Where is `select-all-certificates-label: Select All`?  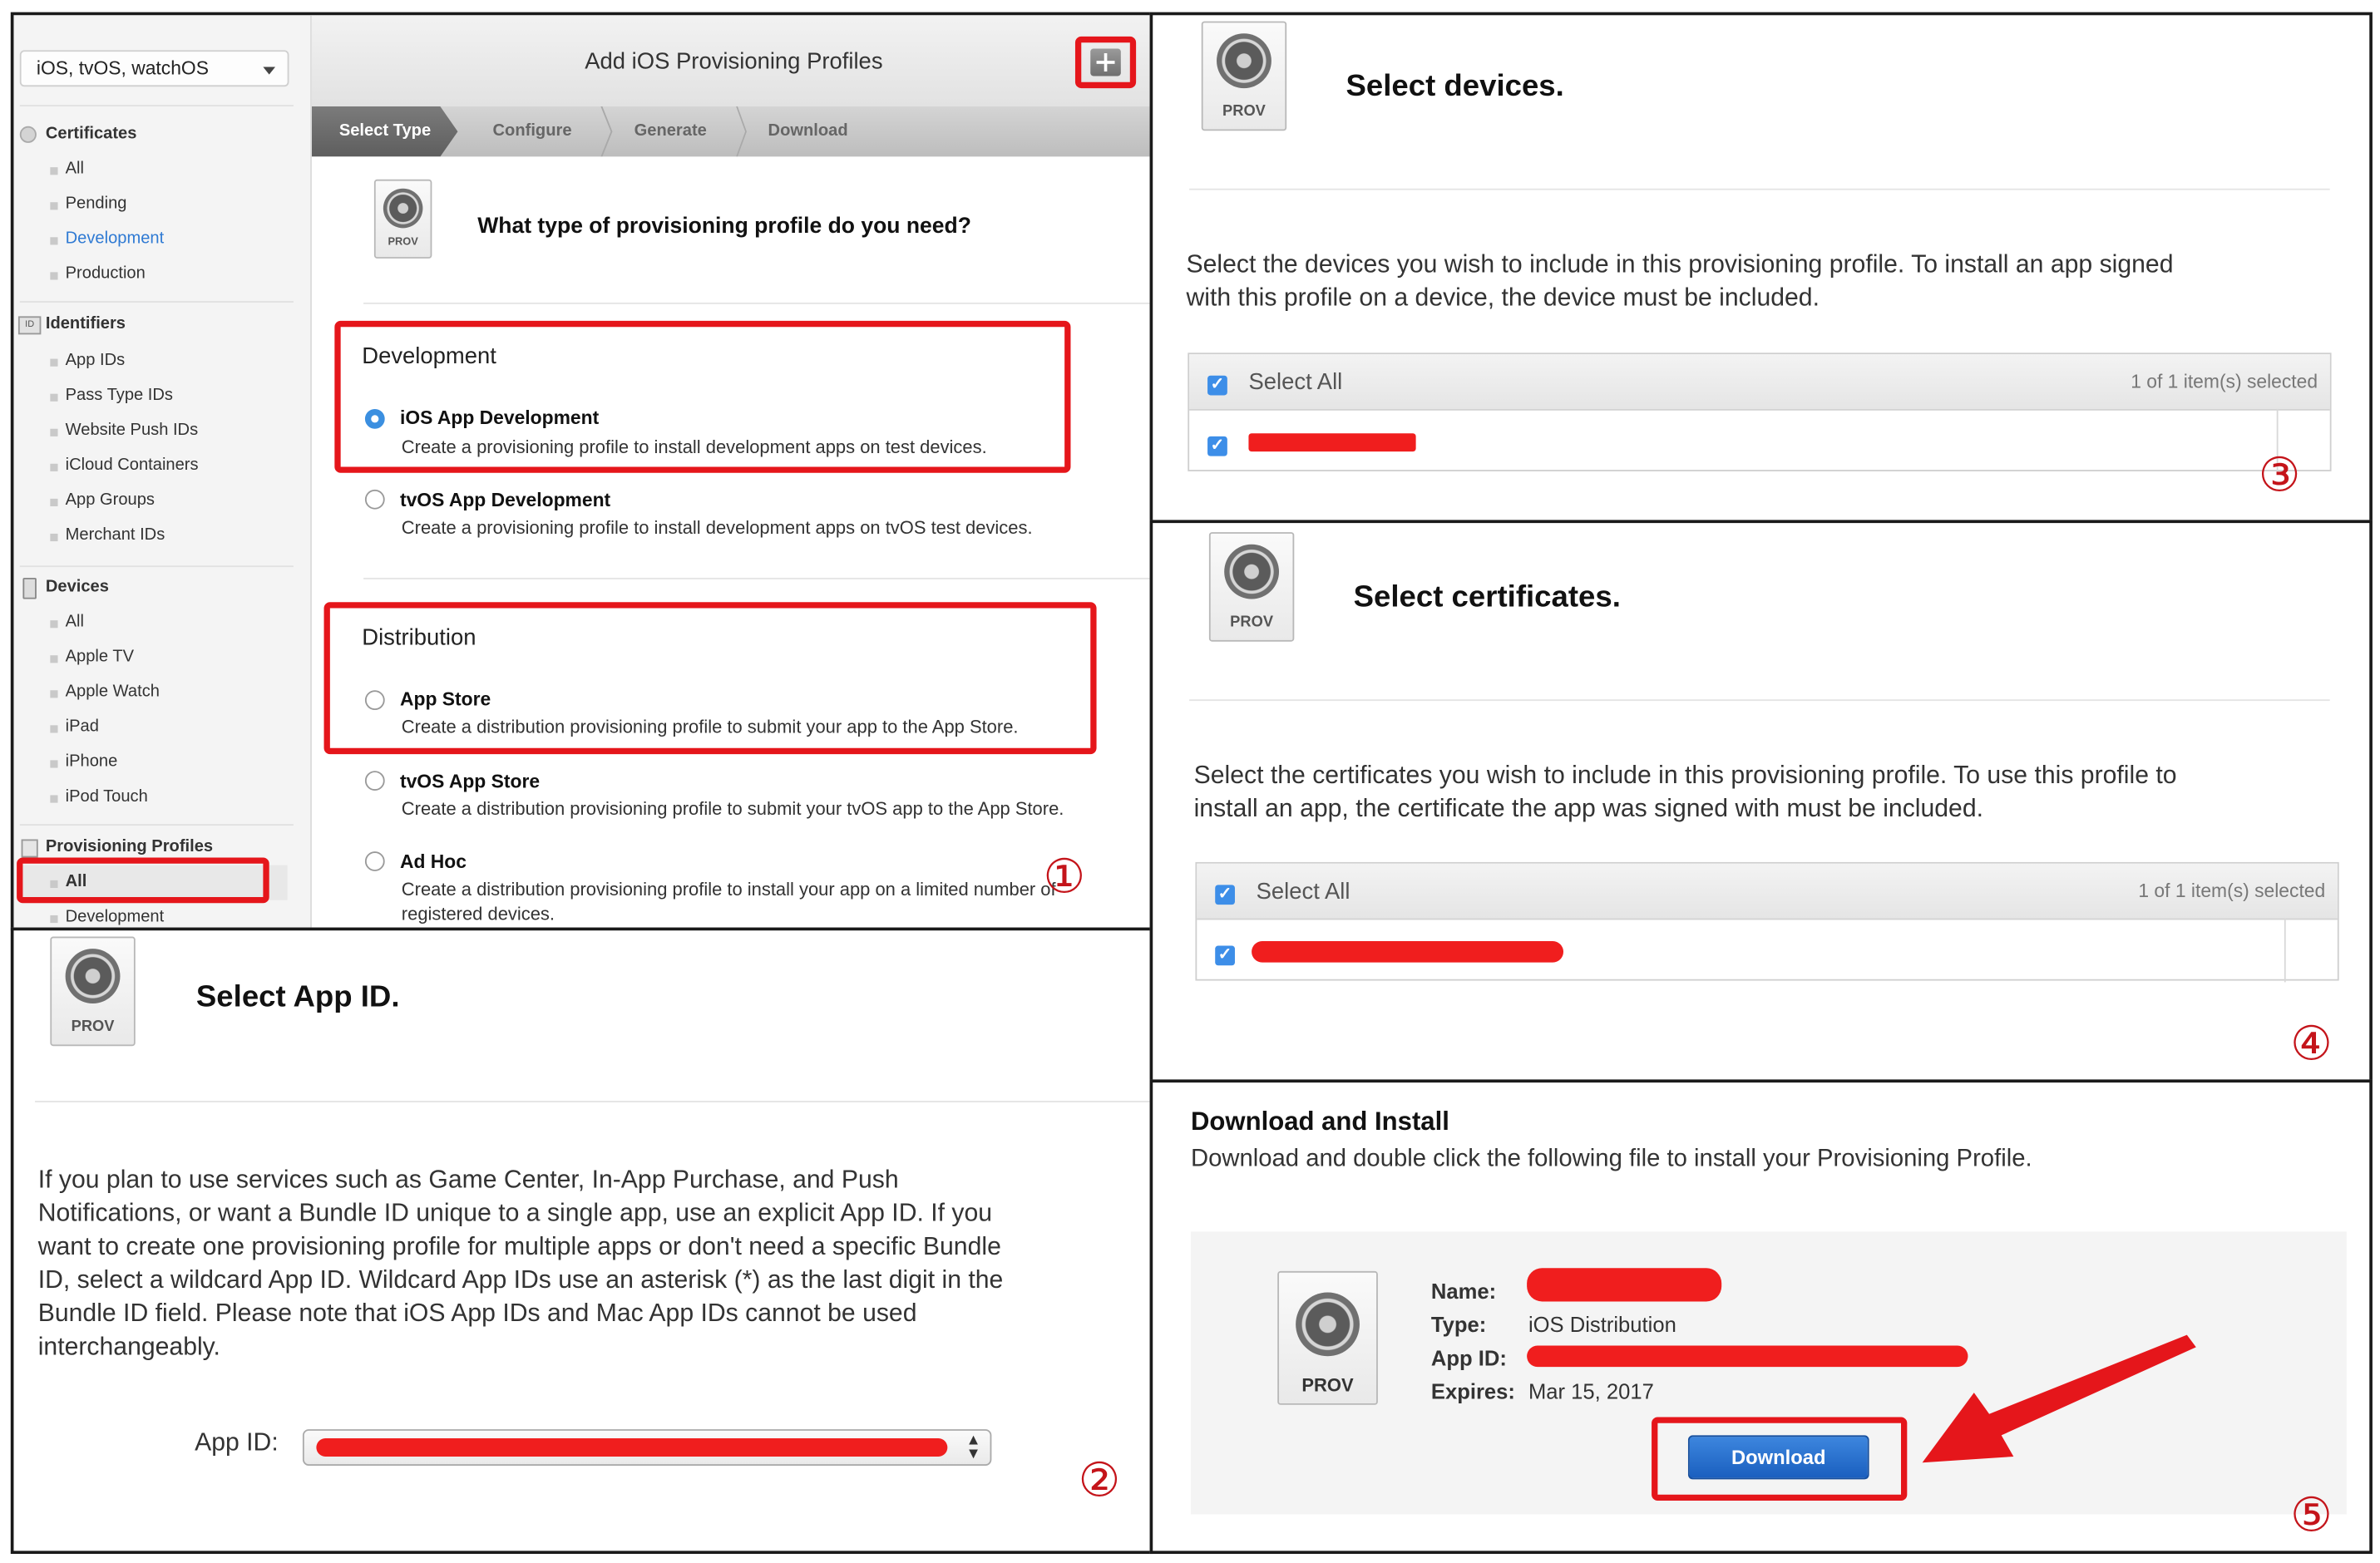
select-all-certificates-label: Select All is located at coordinates (1303, 892).